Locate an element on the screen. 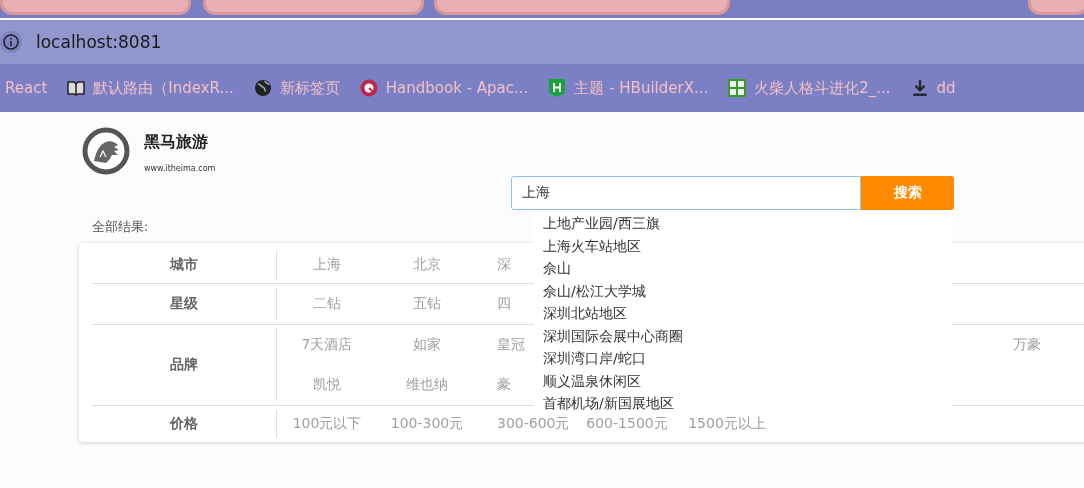 This screenshot has width=1084, height=488. filter-option: 四 is located at coordinates (494, 304).